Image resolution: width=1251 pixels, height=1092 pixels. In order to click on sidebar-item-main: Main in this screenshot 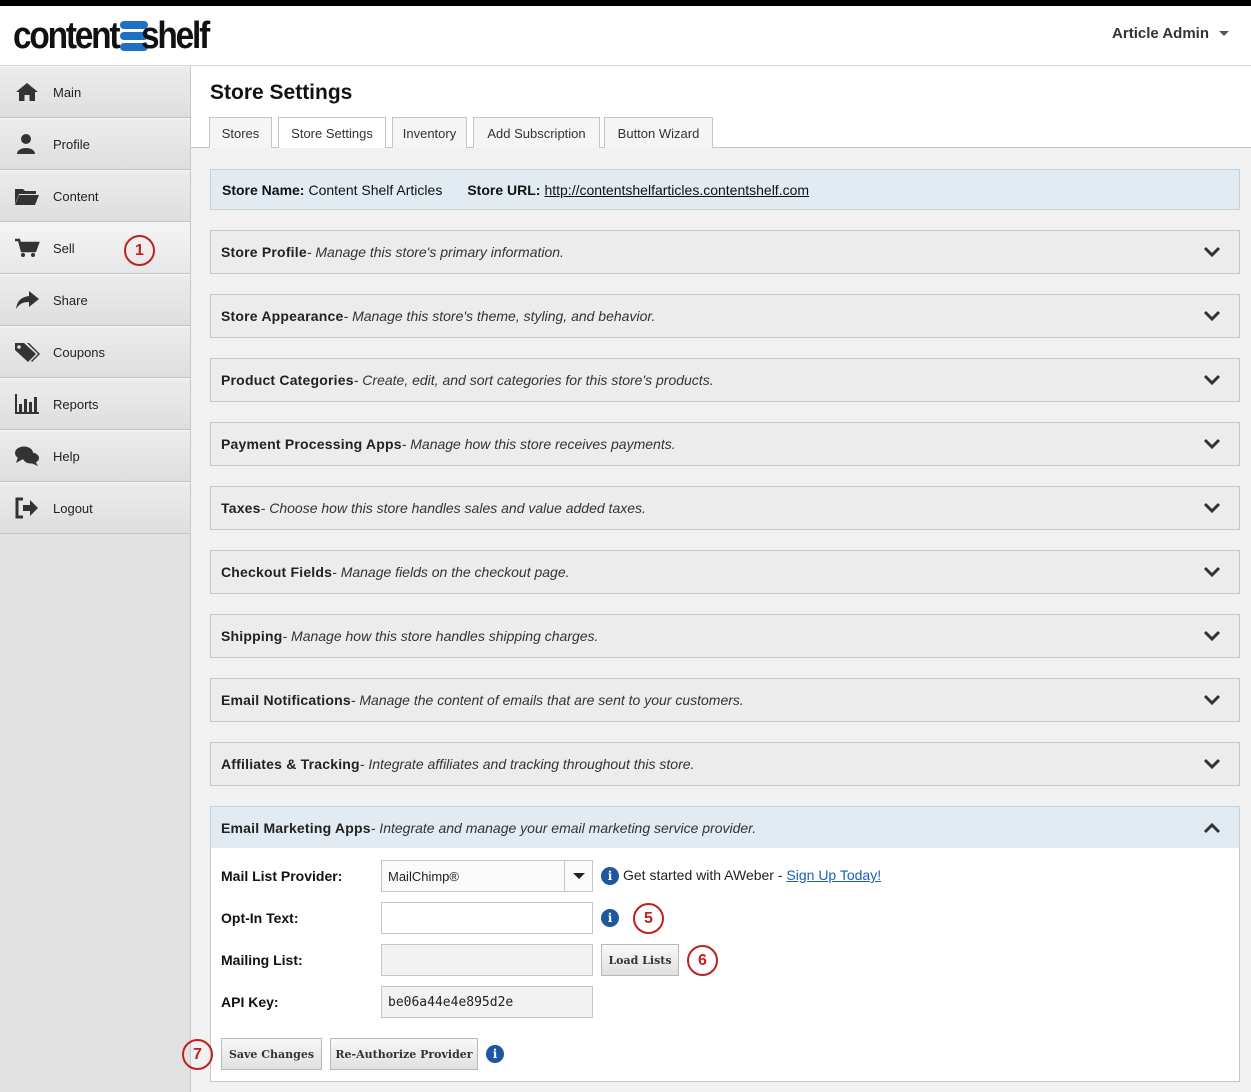, I will do `click(95, 92)`.